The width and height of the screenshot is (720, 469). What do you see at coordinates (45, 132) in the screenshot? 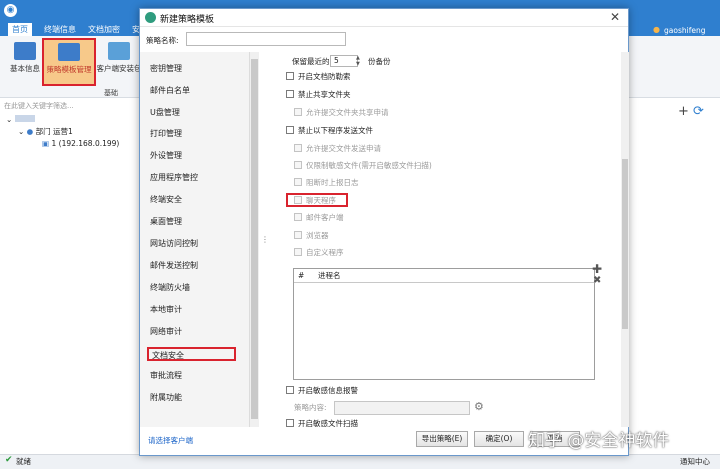
I see `tree-dept: ⌄ ● 部门 运营1` at bounding box center [45, 132].